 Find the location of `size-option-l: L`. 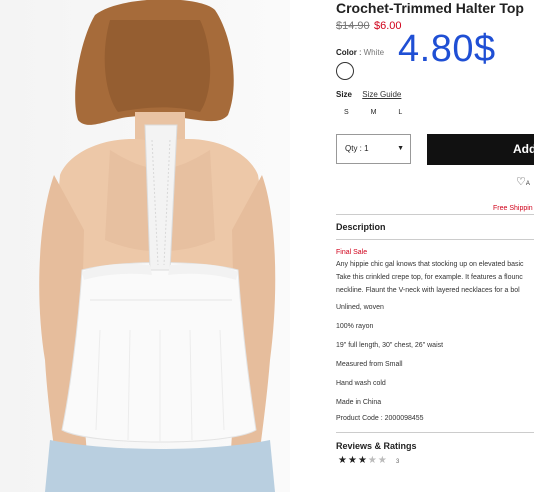

size-option-l: L is located at coordinates (400, 112).